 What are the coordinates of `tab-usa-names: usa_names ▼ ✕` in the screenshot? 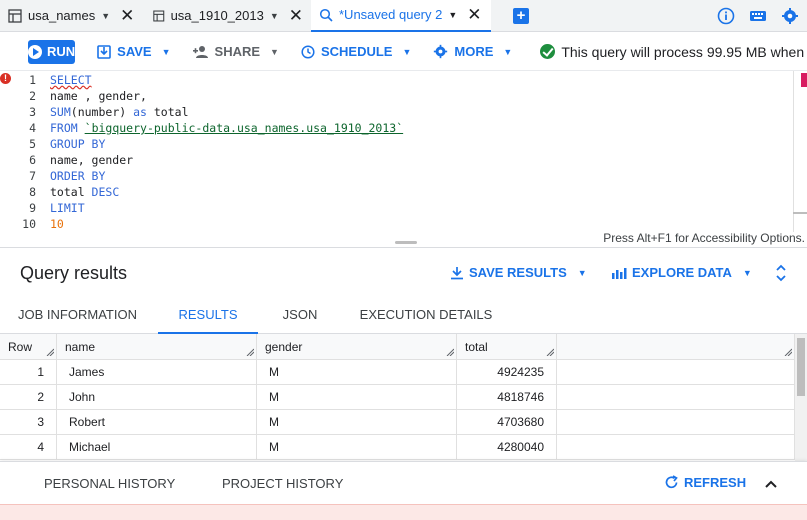 It's located at (72, 16).